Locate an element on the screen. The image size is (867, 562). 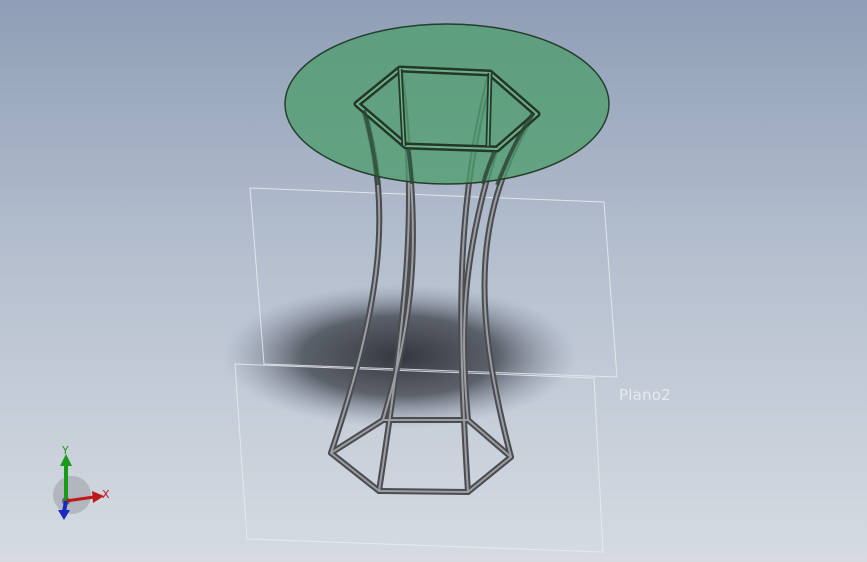
y-axis-label: Y is located at coordinates (65, 450).